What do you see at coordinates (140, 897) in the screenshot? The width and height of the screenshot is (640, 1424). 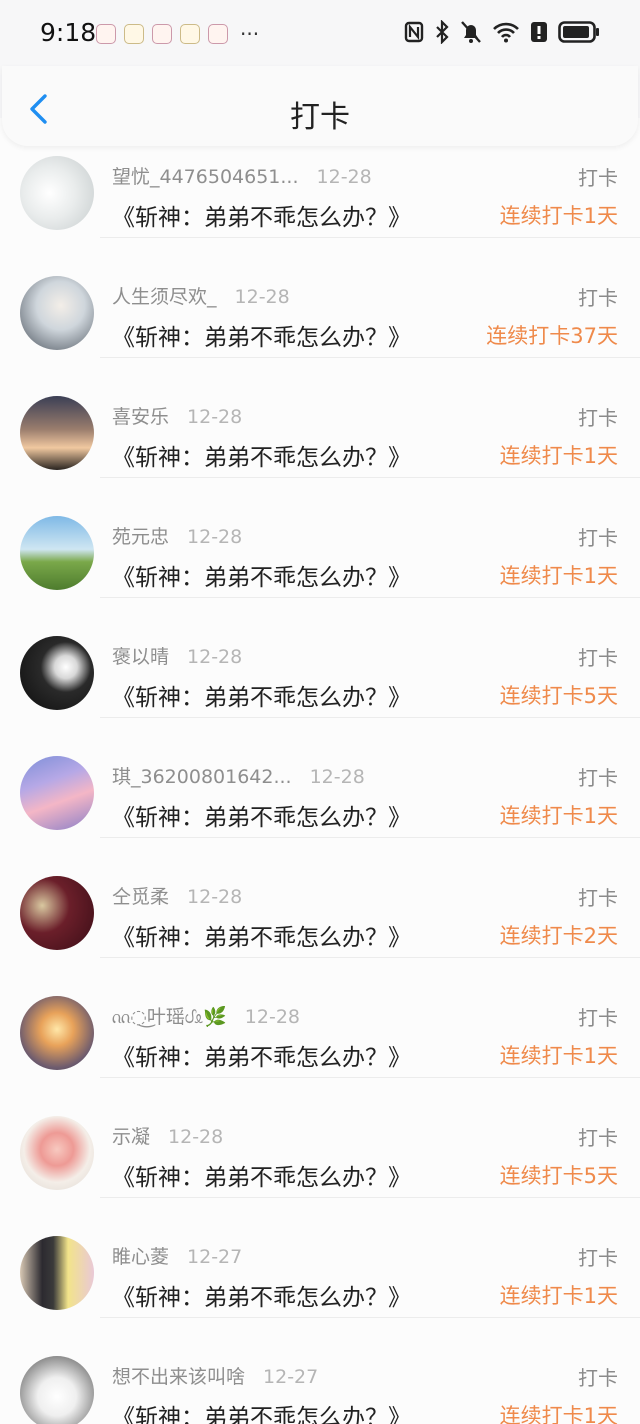 I see `user-name: 仝觅柔` at bounding box center [140, 897].